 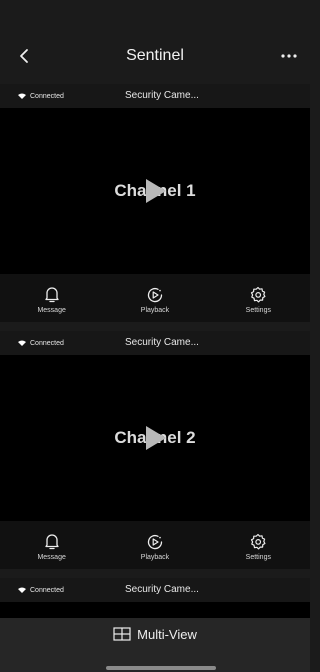 I want to click on nav-bar: Sentinel, so click(x=155, y=56).